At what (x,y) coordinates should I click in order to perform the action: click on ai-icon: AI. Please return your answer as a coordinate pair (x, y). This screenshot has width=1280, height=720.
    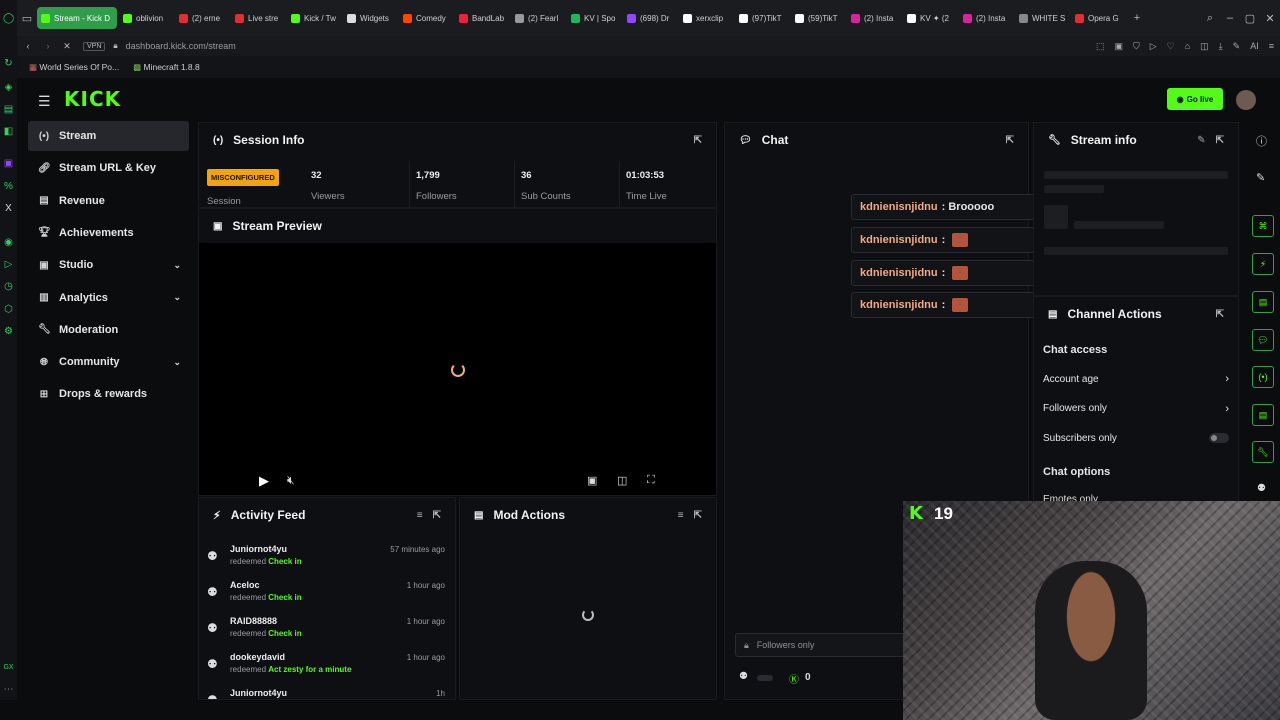
    Looking at the image, I should click on (1254, 46).